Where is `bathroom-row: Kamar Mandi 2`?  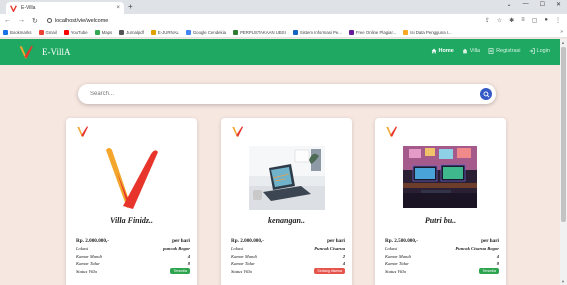 bathroom-row: Kamar Mandi 2 is located at coordinates (288, 256).